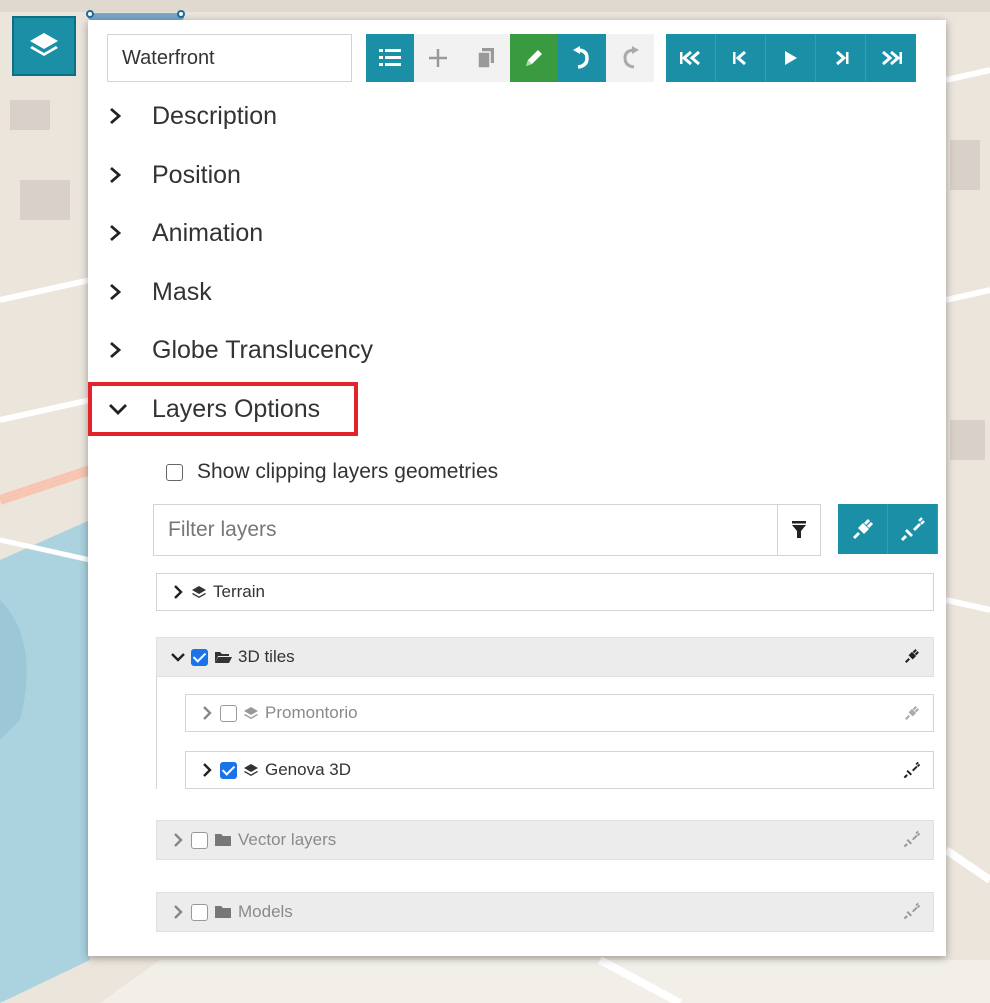 The height and width of the screenshot is (1003, 990). I want to click on plus-icon, so click(438, 58).